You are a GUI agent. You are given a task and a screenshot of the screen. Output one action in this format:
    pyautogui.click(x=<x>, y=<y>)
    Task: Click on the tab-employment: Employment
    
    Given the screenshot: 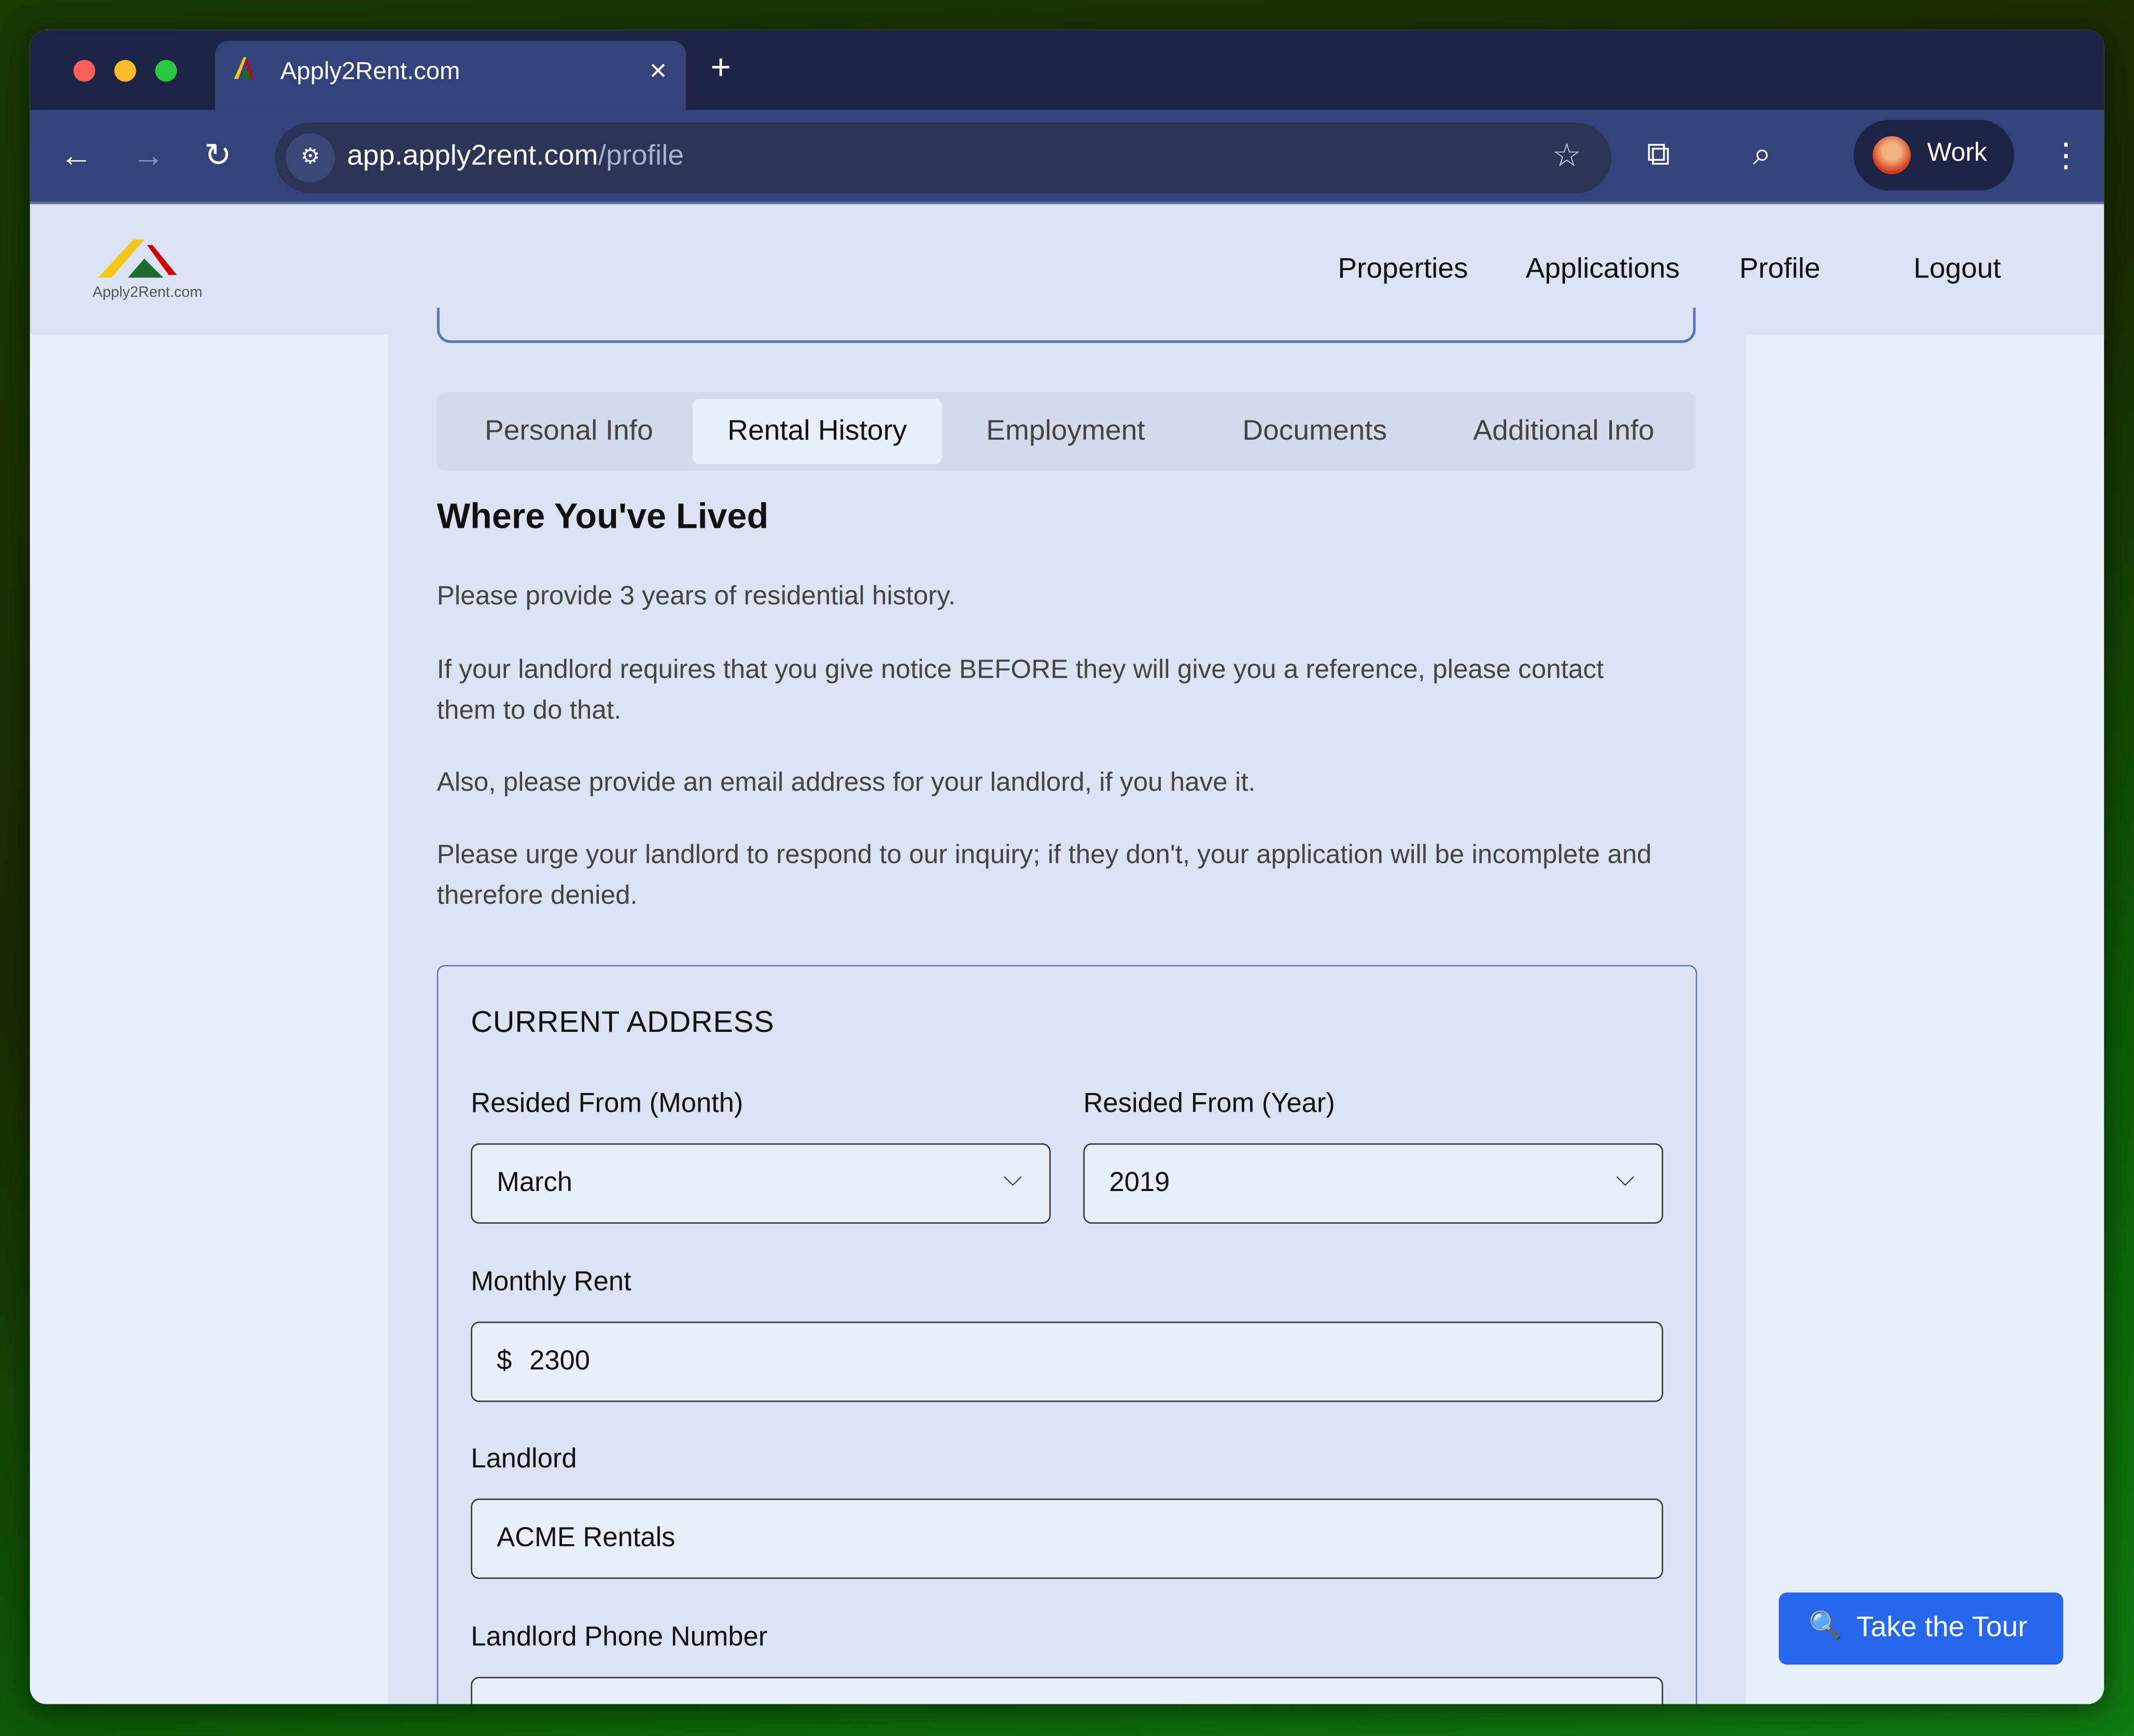 What is the action you would take?
    pyautogui.click(x=1065, y=431)
    